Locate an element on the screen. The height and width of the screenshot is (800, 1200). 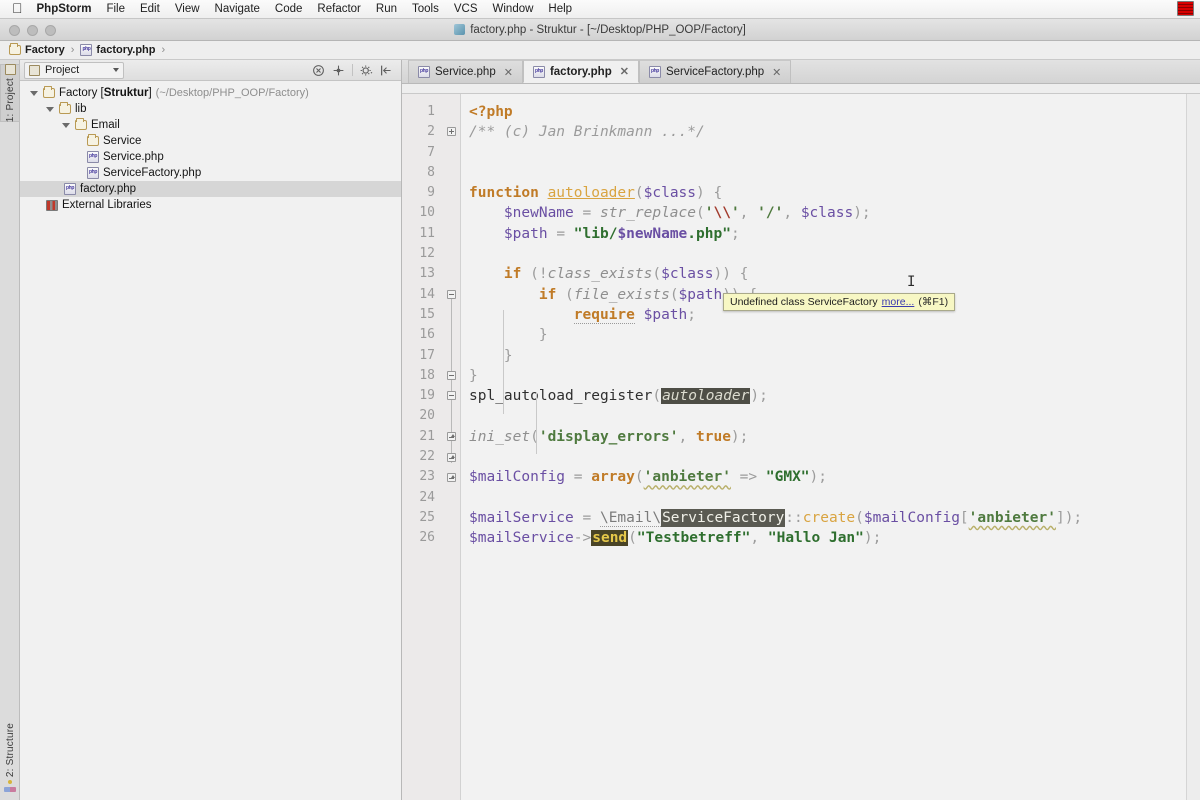
window-close-button is located at coordinates (14, 30).